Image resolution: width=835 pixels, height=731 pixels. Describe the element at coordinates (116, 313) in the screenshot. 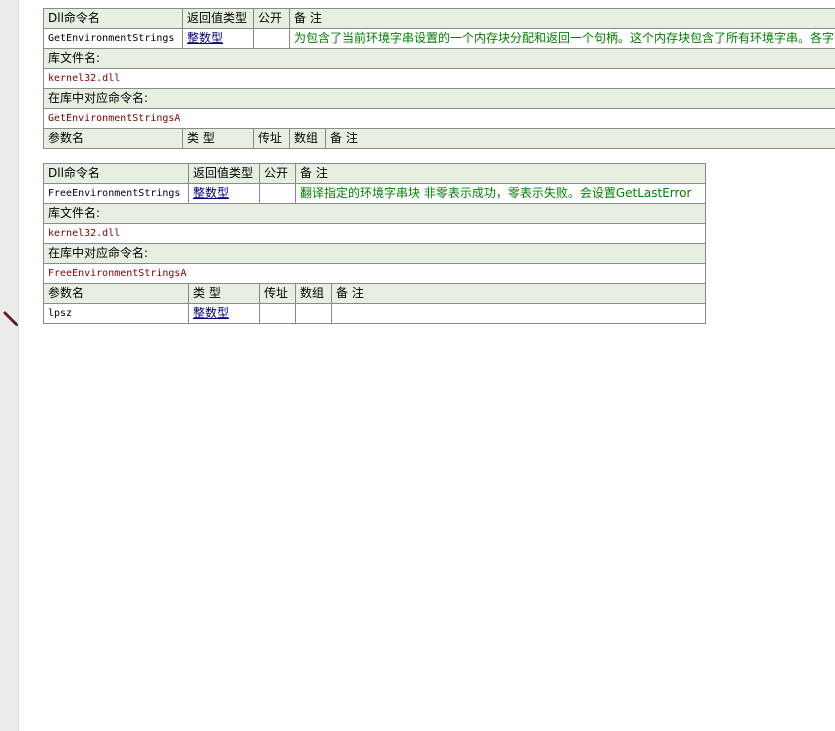

I see `param-name-cell: lpsz` at that location.